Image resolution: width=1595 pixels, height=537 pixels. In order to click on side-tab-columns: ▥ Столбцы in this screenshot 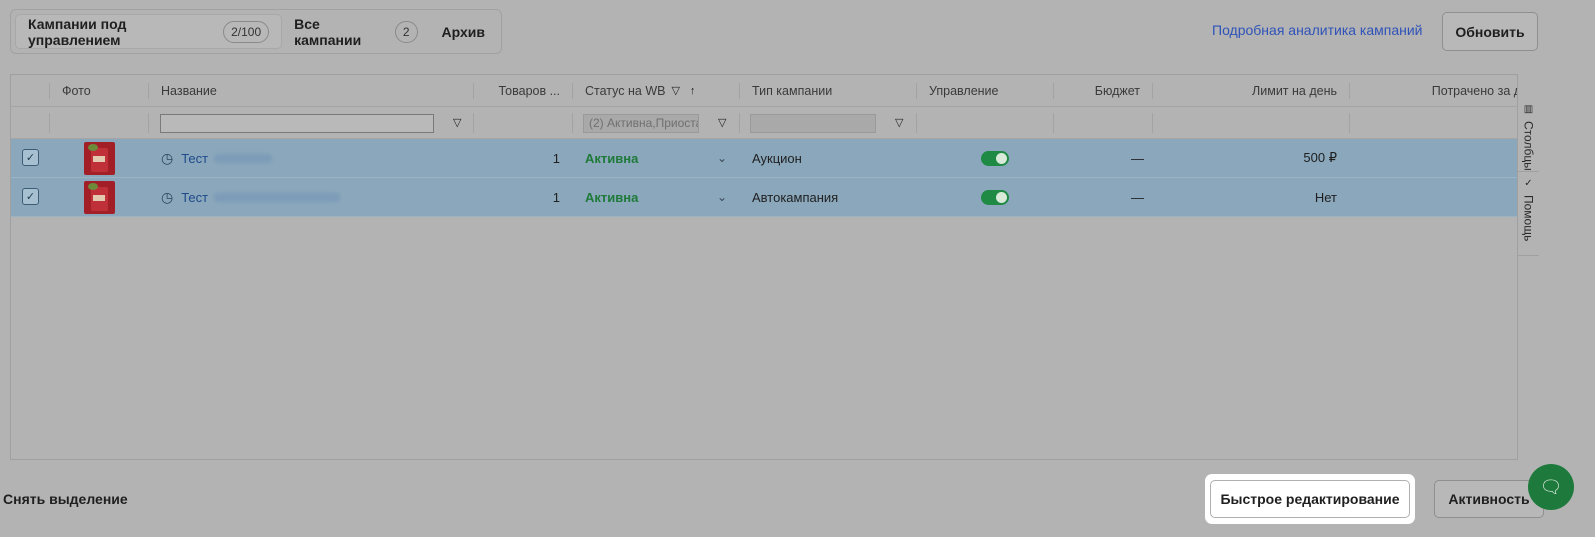, I will do `click(1528, 135)`.